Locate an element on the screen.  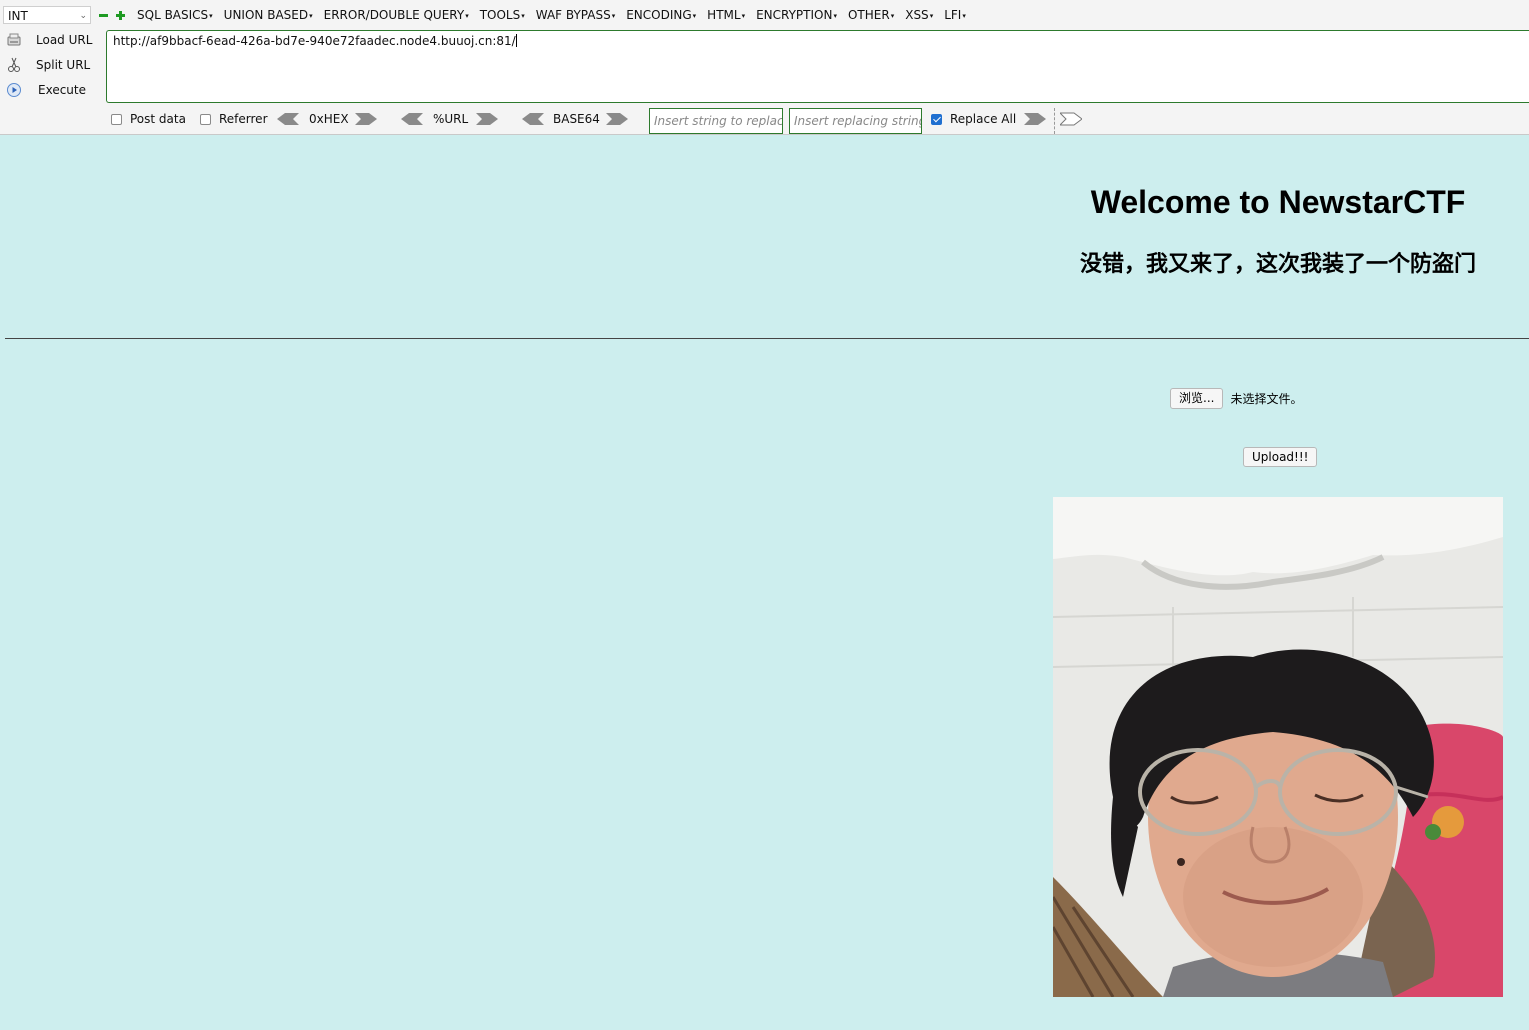
page-subtitle: 没错，我又来了，这次我装了一个防盗门 is located at coordinates (1277, 264).